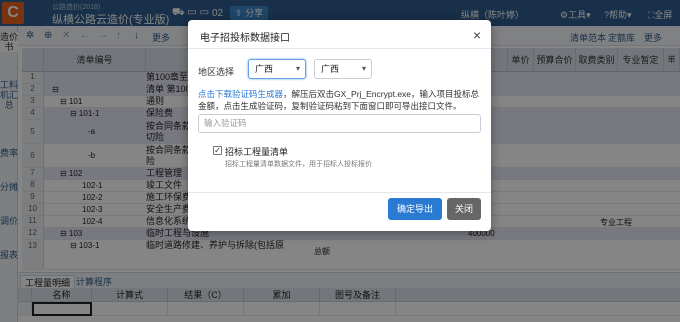  What do you see at coordinates (217, 150) in the screenshot?
I see `bill-quantity-checkbox: ✓` at bounding box center [217, 150].